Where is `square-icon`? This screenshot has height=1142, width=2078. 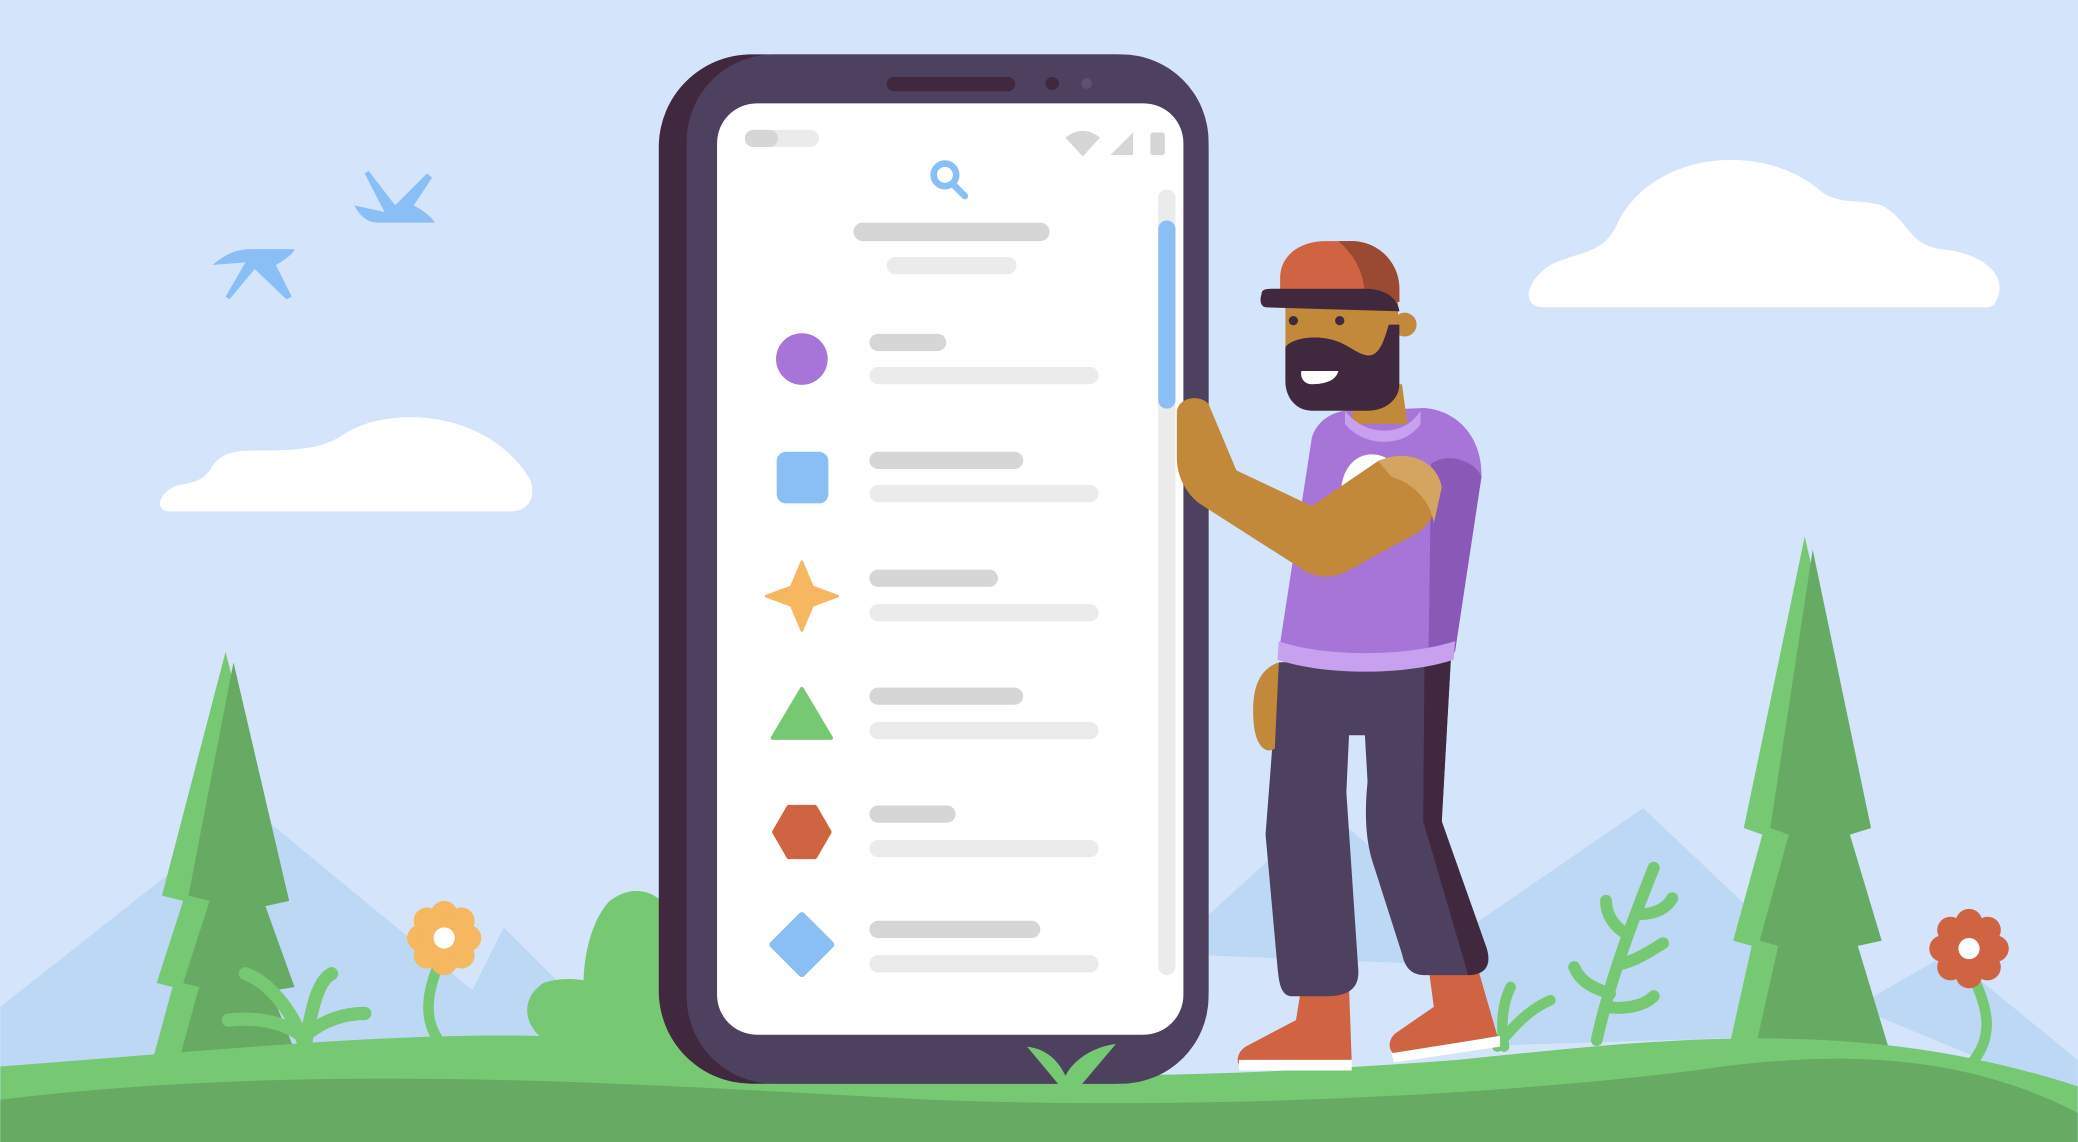 square-icon is located at coordinates (802, 477).